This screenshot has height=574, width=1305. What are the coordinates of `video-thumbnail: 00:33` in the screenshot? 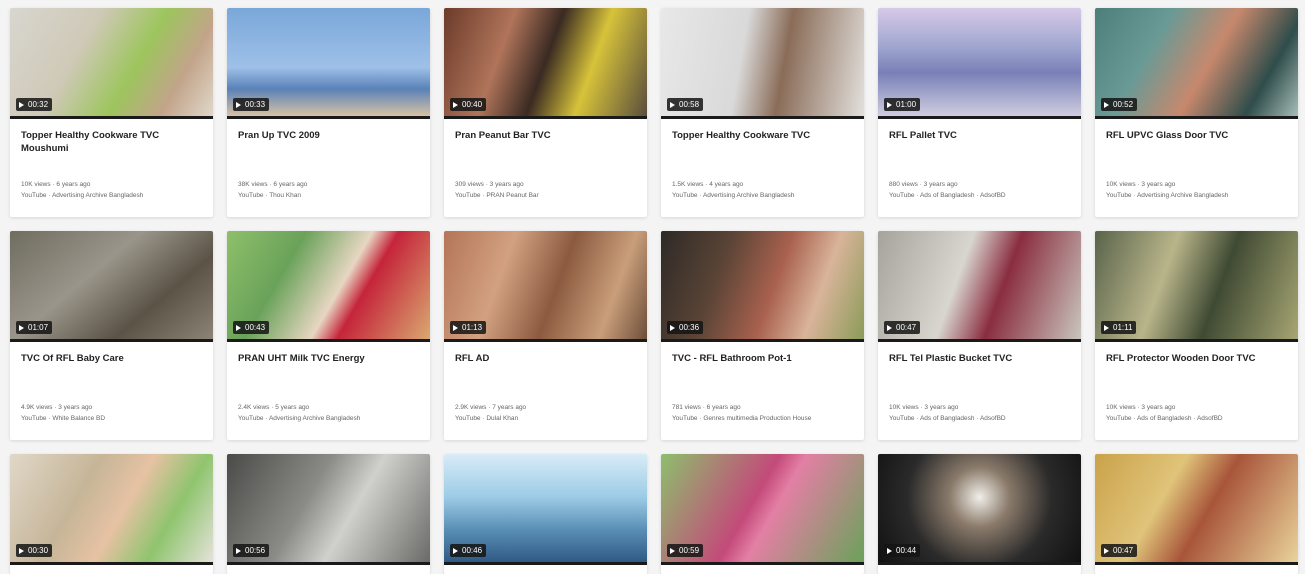 It's located at (328, 63).